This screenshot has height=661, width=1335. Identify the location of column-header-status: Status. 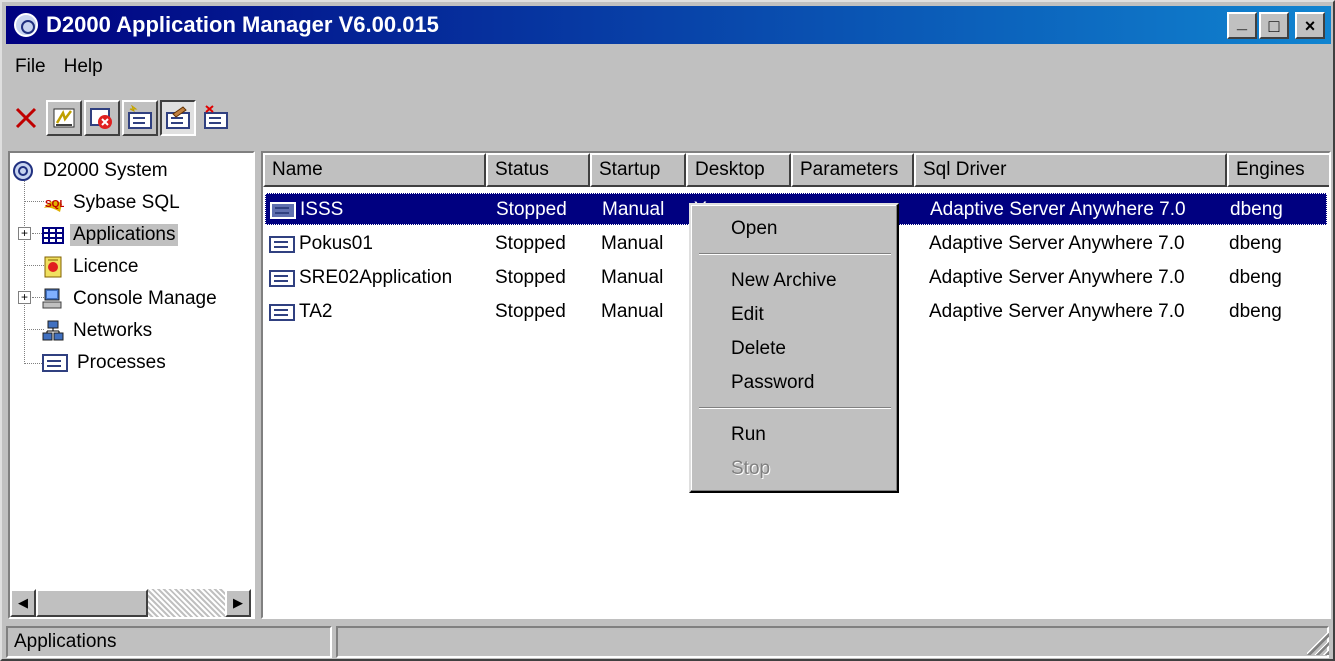
(538, 170).